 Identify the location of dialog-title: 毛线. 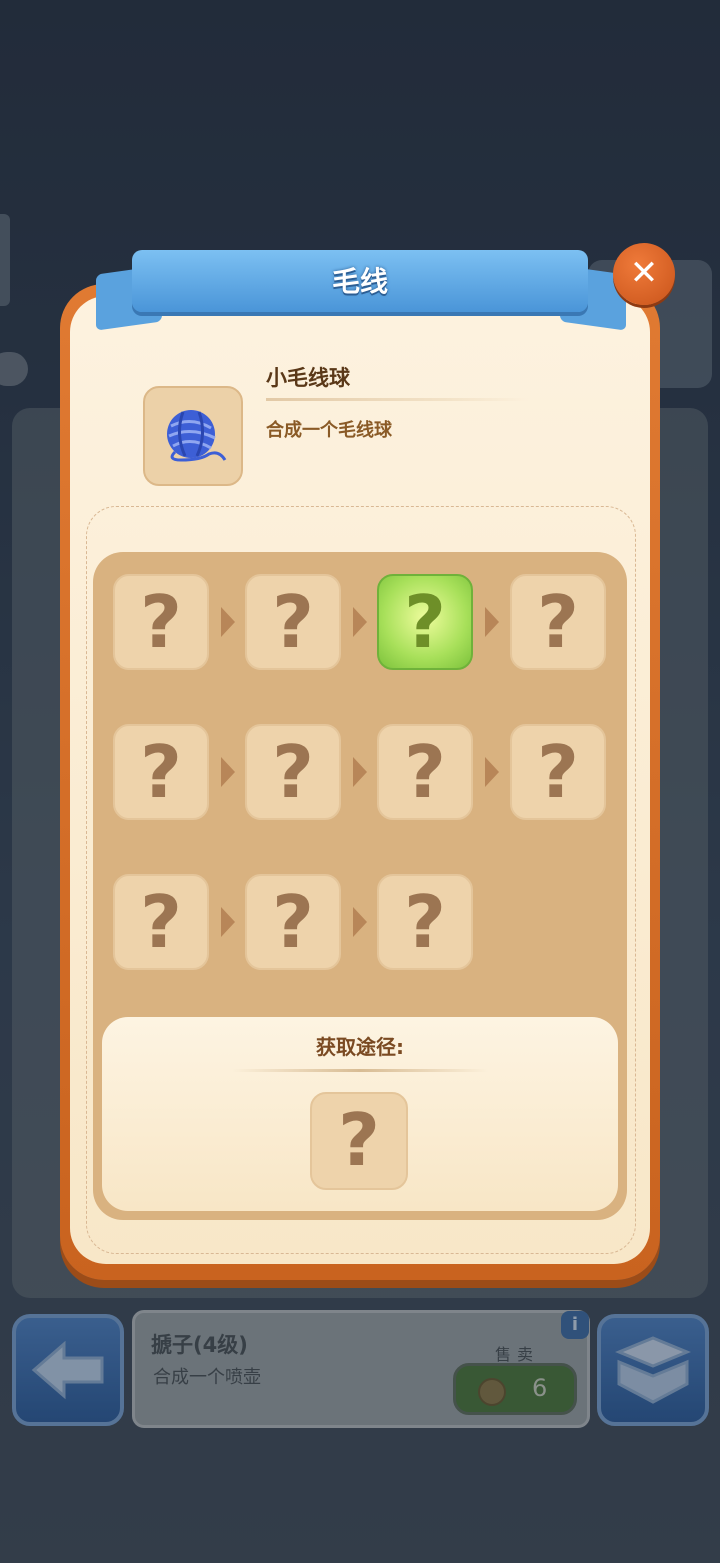
(359, 281).